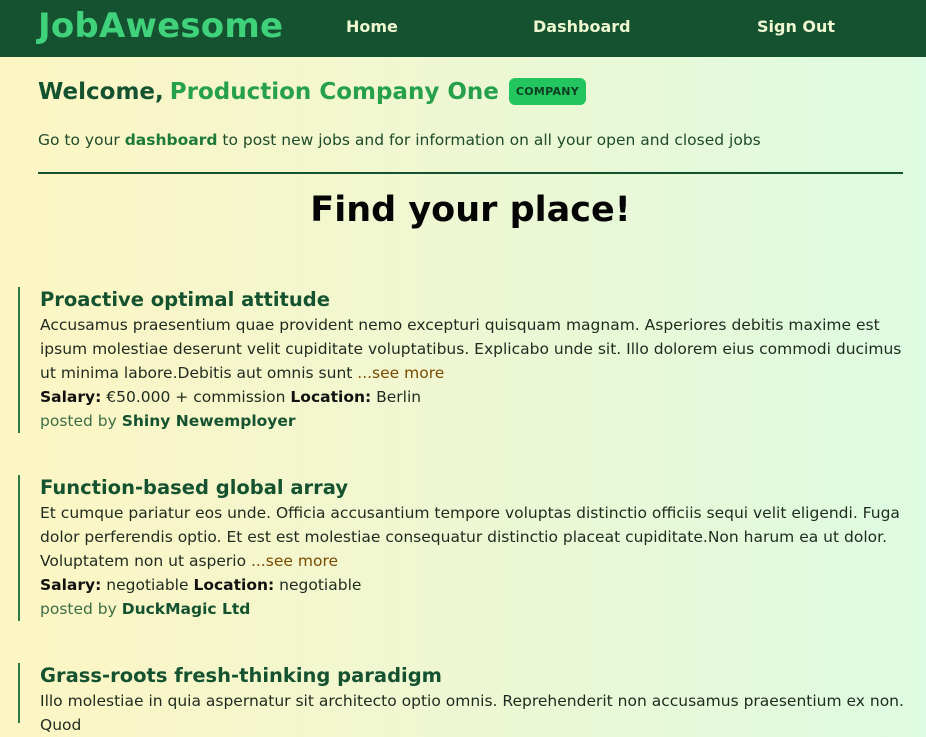 This screenshot has width=926, height=737. What do you see at coordinates (196, 397) in the screenshot?
I see `salary-value: €50.000 + commission` at bounding box center [196, 397].